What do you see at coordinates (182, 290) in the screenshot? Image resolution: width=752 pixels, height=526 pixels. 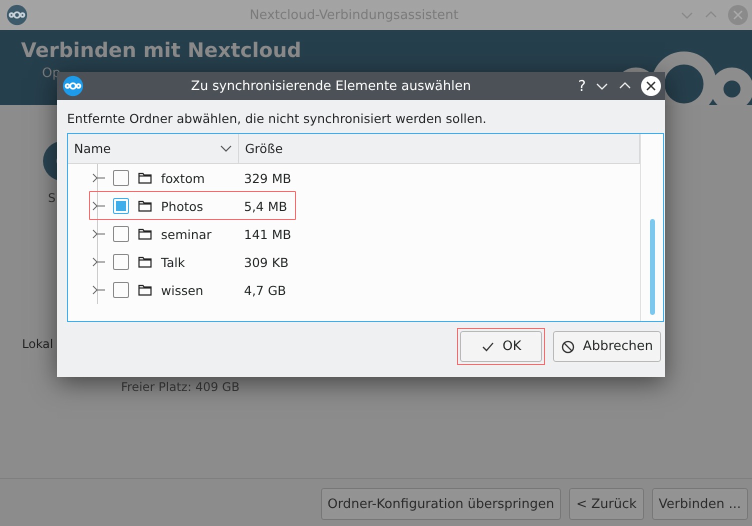 I see `folder-name: wissen` at bounding box center [182, 290].